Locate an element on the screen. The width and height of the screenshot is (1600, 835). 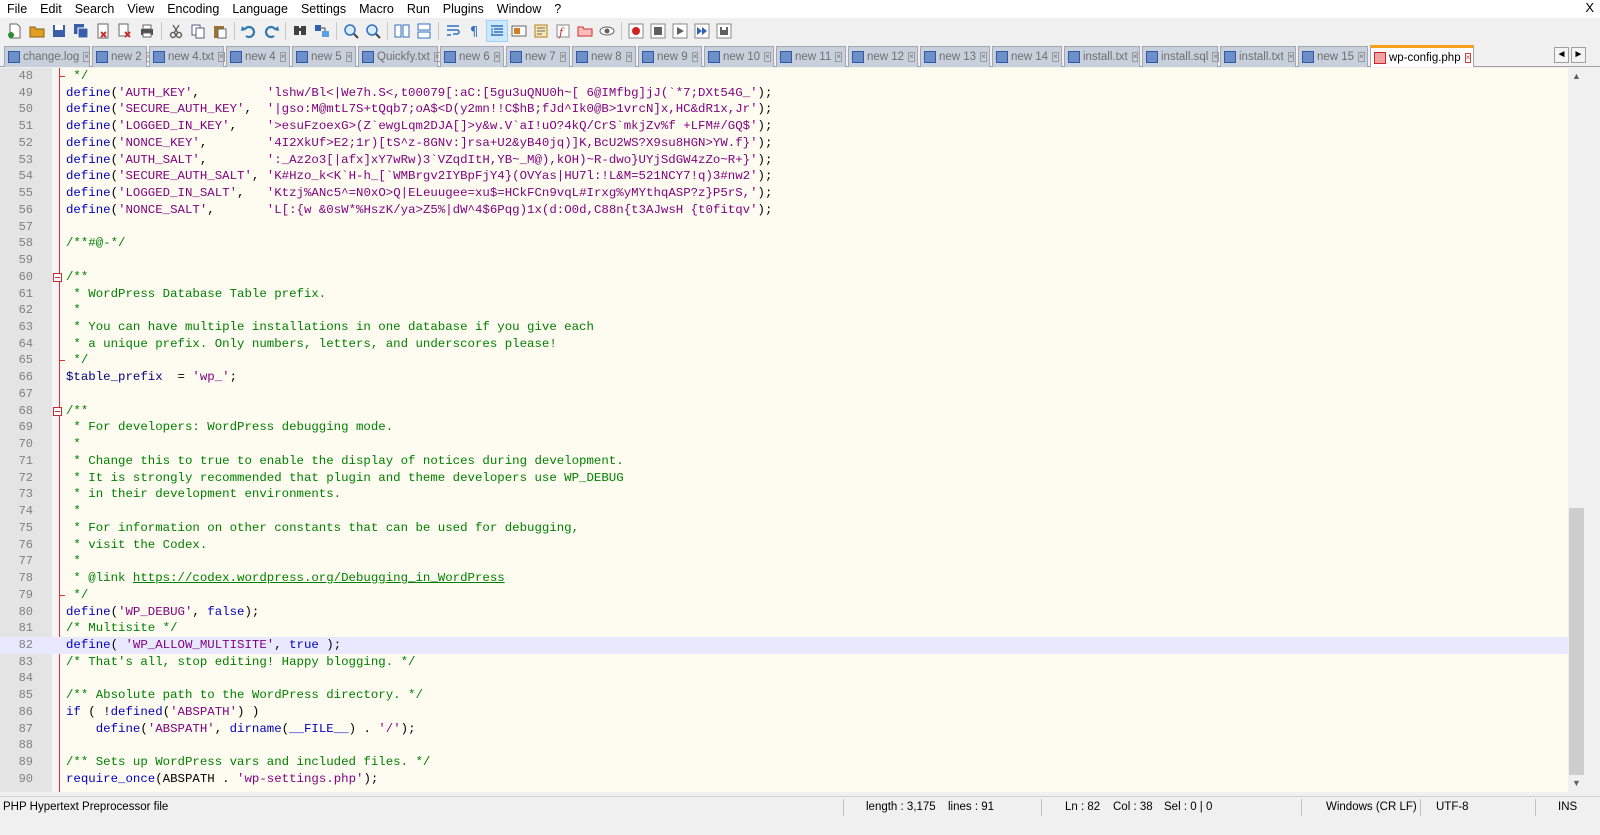
zoom-in-icon is located at coordinates (351, 31).